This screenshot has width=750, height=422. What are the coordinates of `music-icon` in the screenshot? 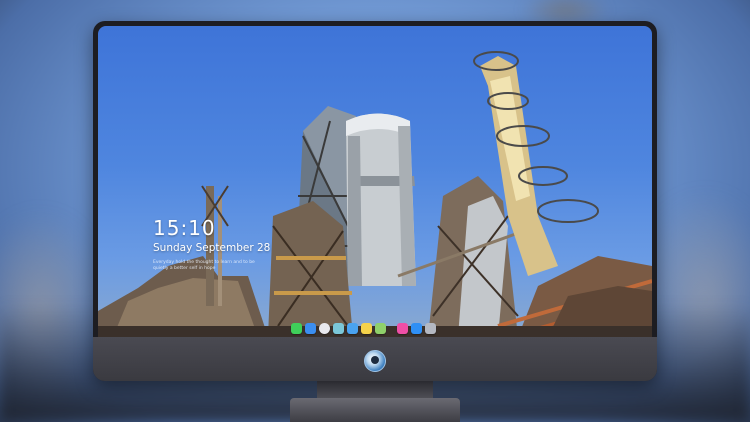 It's located at (402, 328).